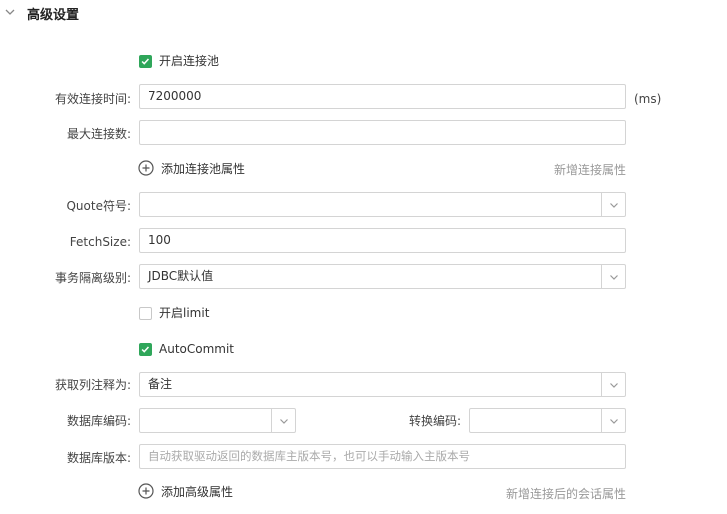 Image resolution: width=727 pixels, height=514 pixels. I want to click on convert-encoding-dropdown-arrow, so click(613, 420).